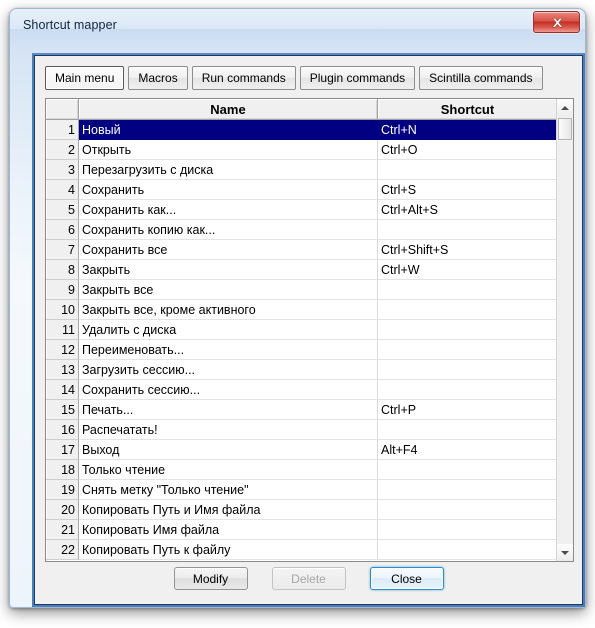 This screenshot has height=628, width=595. I want to click on scroll-up-button, so click(565, 107).